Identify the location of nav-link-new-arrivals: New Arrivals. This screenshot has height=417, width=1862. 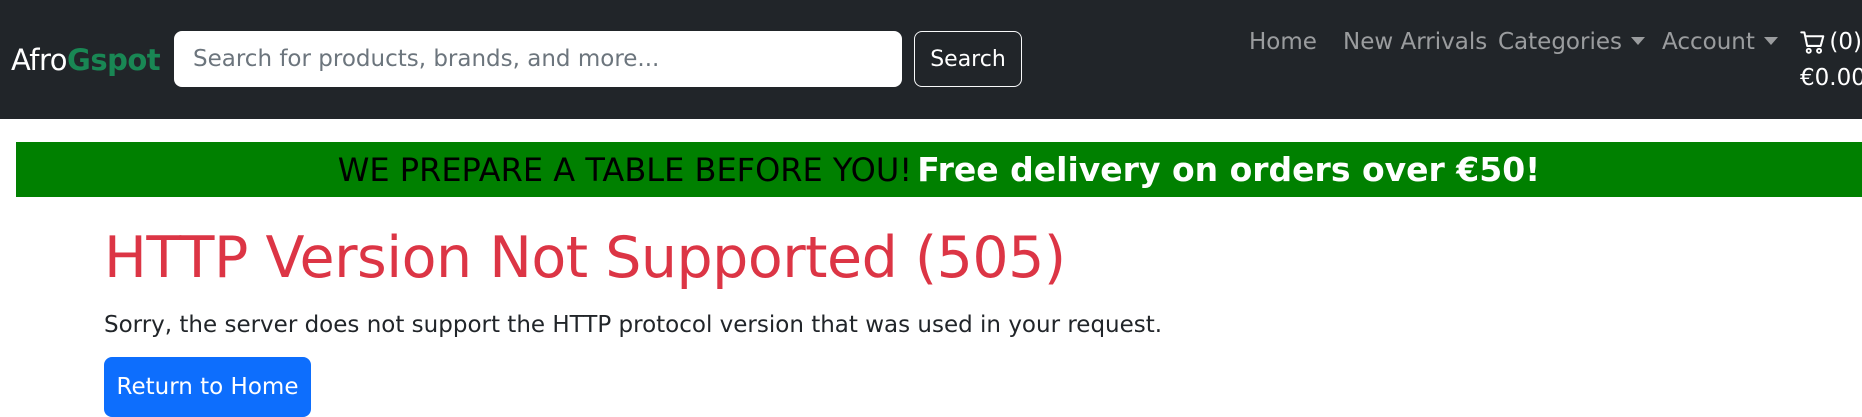
(1415, 42).